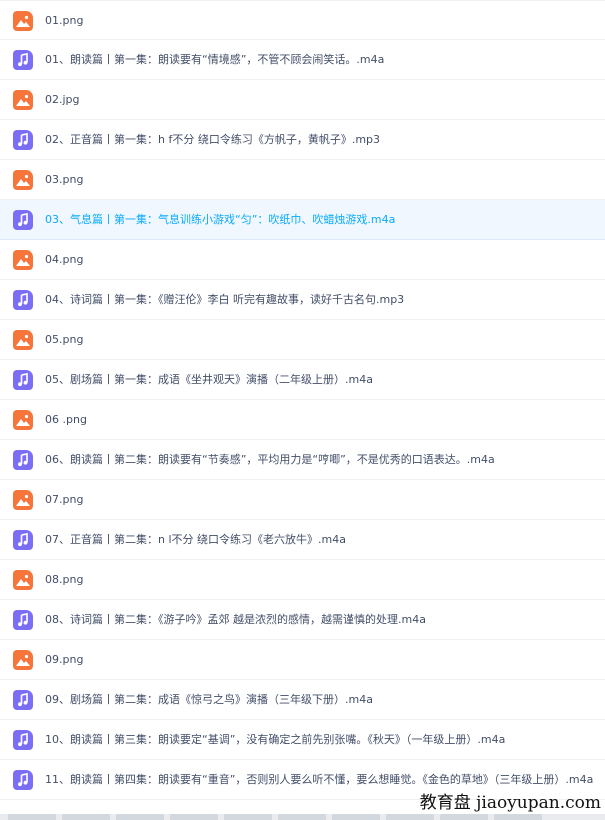  I want to click on file-name: 07.png, so click(64, 499).